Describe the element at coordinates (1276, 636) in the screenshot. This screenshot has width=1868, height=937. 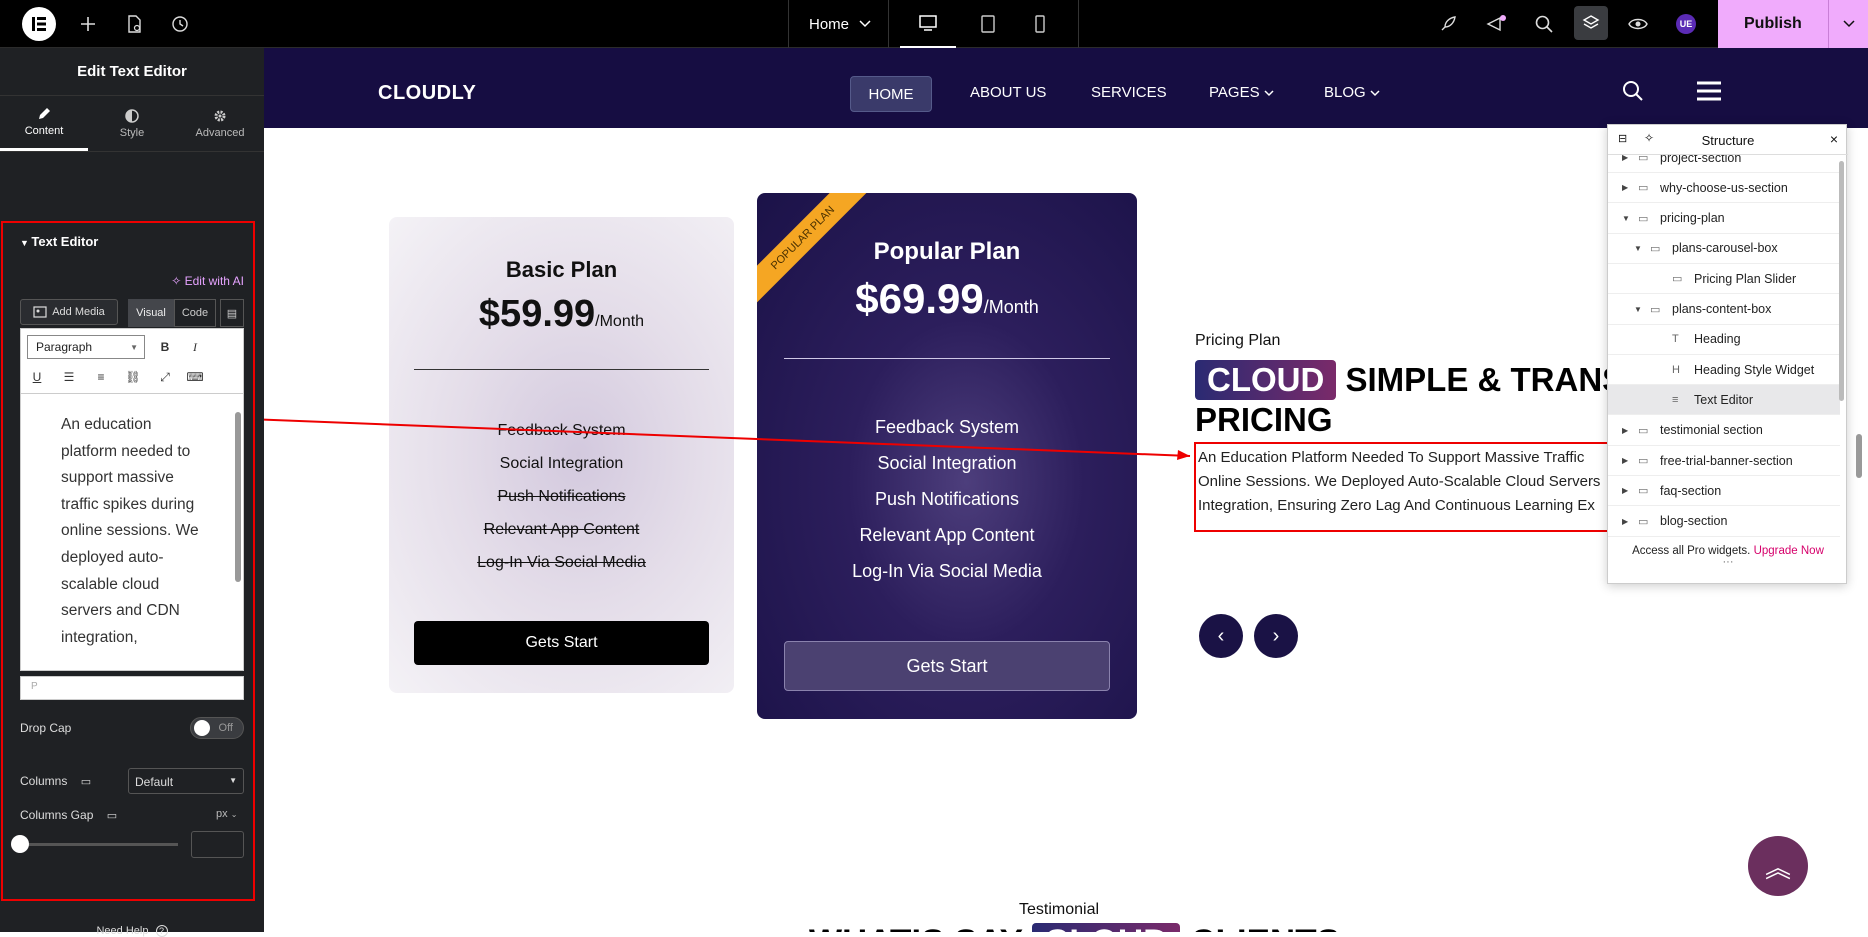
I see `carousel-next-icon: ›` at that location.